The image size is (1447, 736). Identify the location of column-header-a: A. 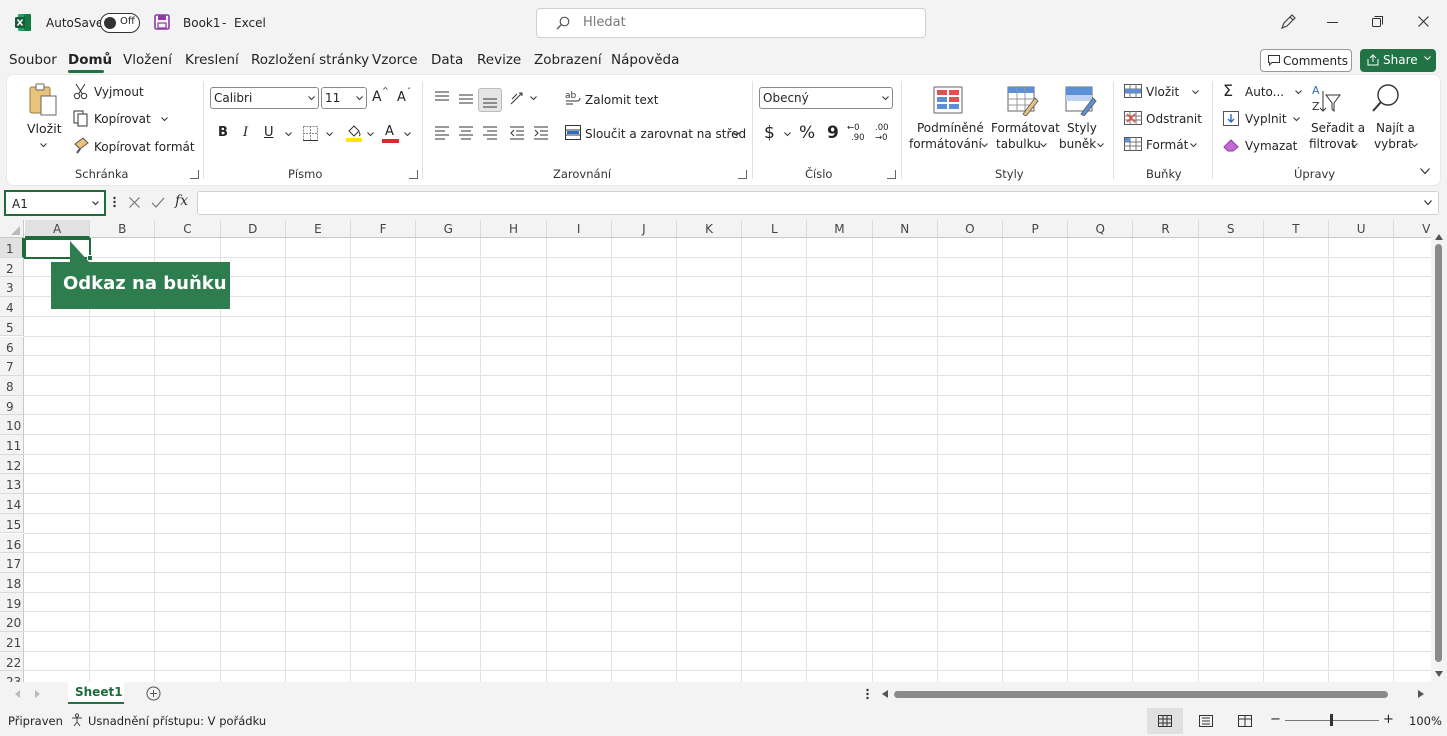
(58, 229).